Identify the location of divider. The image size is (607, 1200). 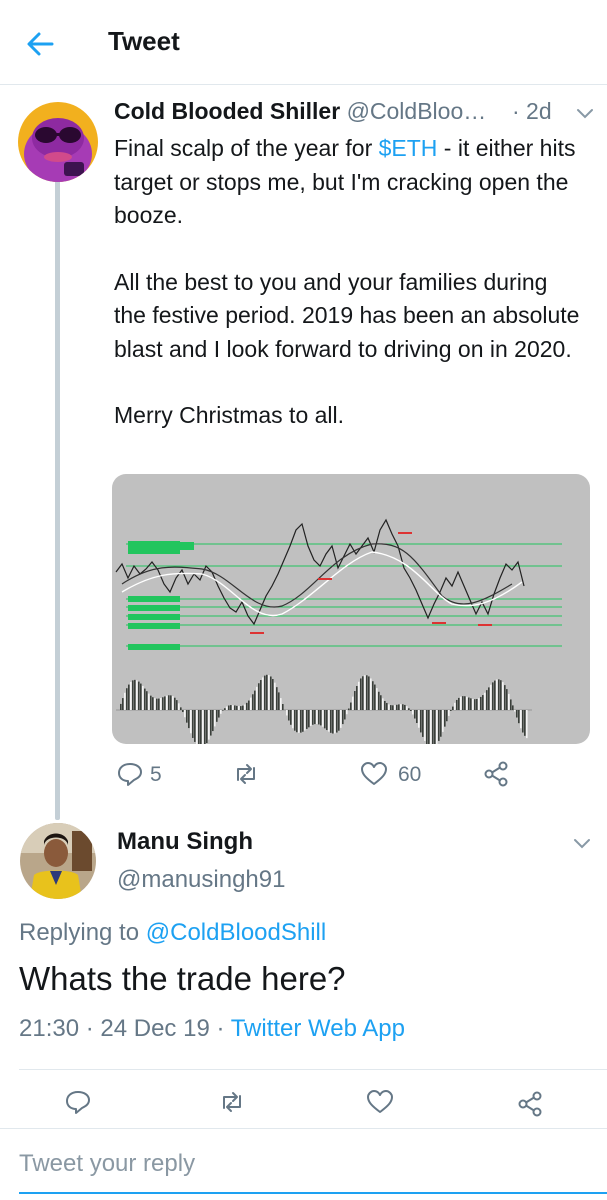
(313, 1069).